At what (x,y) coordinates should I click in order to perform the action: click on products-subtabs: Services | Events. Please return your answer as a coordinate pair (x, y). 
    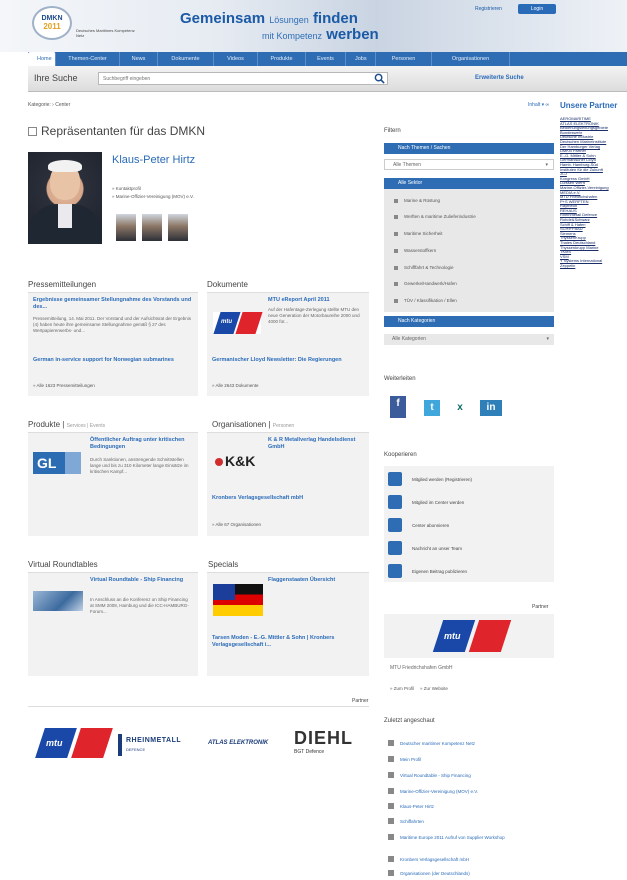
    Looking at the image, I should click on (86, 426).